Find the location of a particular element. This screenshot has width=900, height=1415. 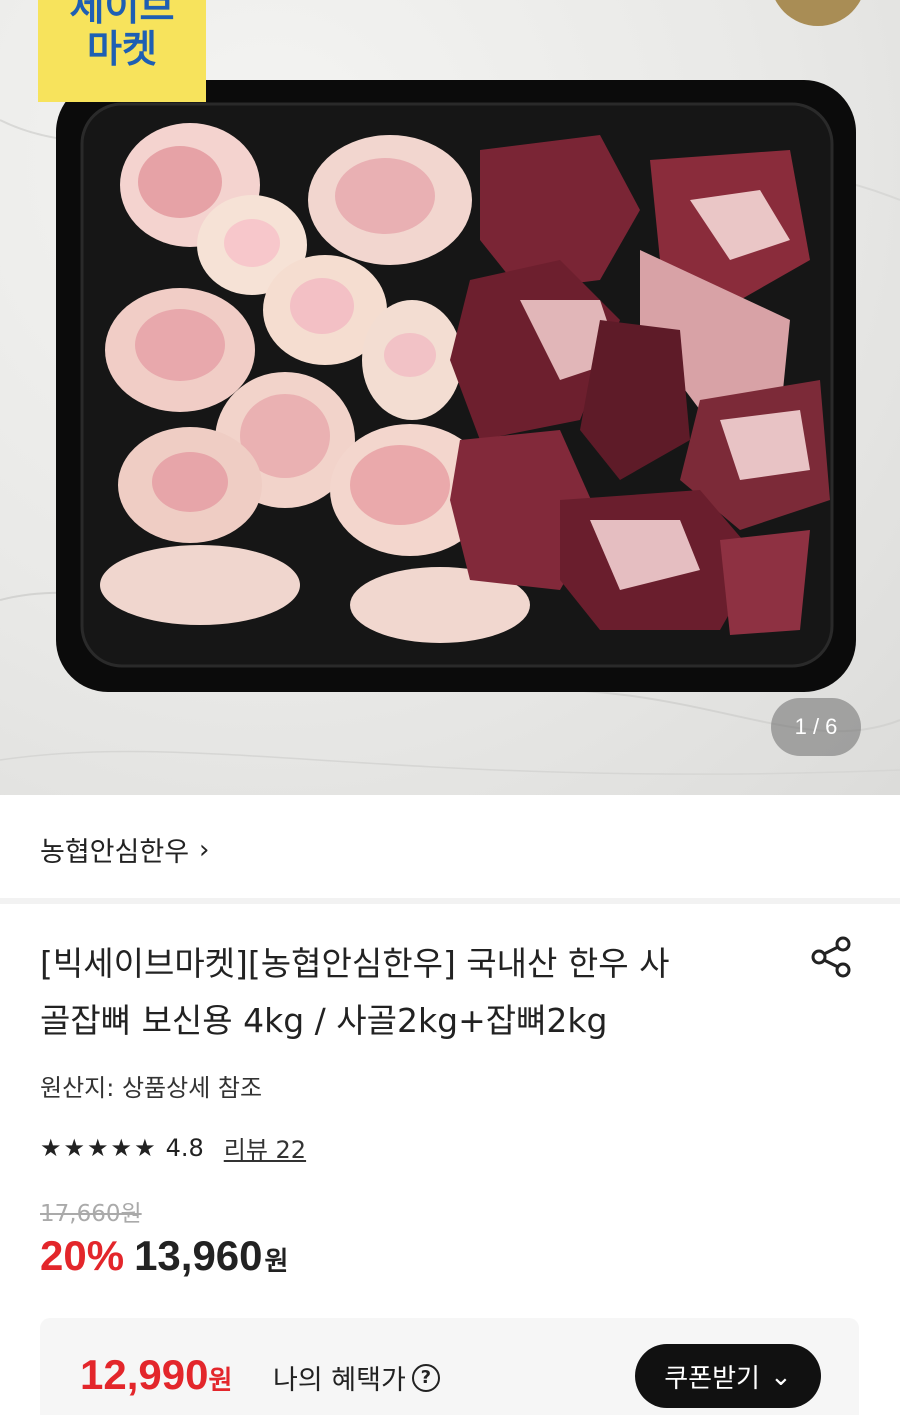

product-title-line2: 골잡뼈 보신용 4kg / 사골2kg+잡뼈2kg is located at coordinates (324, 1020).